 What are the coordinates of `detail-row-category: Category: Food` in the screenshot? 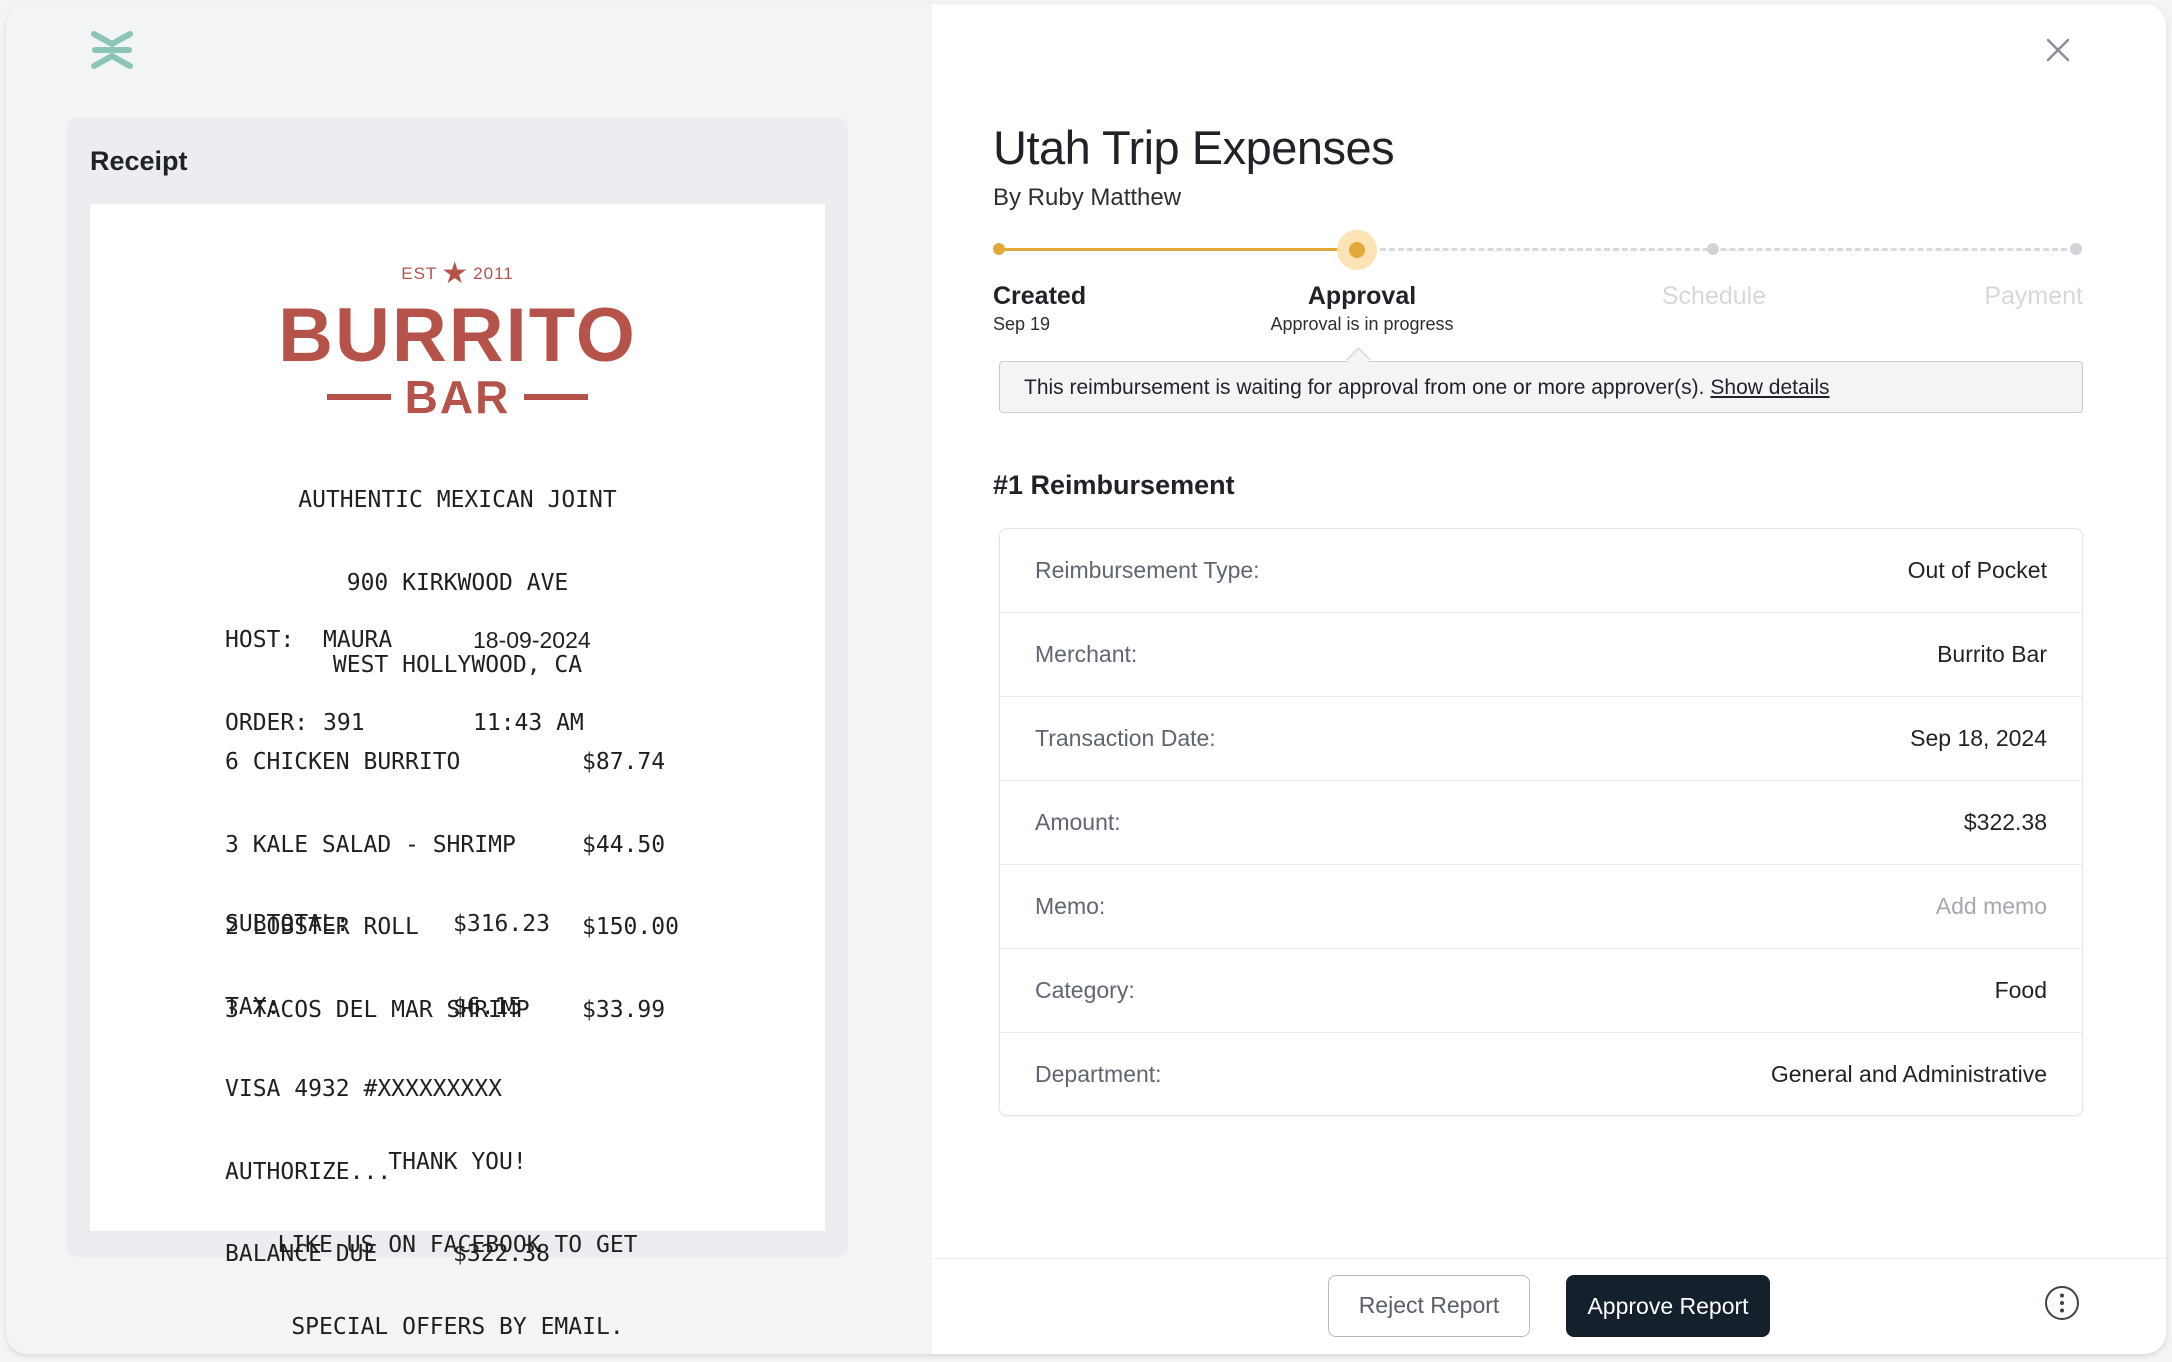 It's located at (1541, 991).